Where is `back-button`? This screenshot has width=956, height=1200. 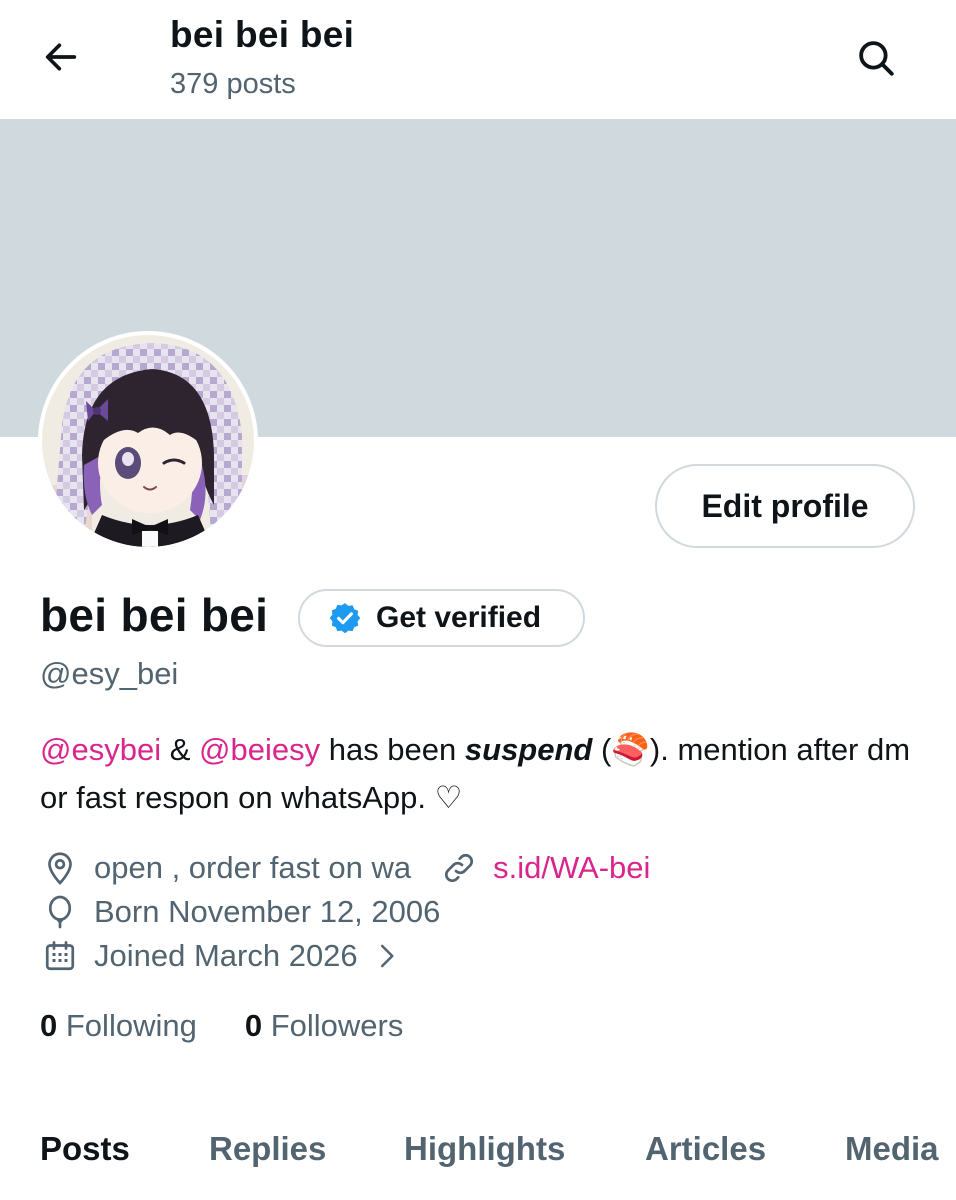 back-button is located at coordinates (61, 57).